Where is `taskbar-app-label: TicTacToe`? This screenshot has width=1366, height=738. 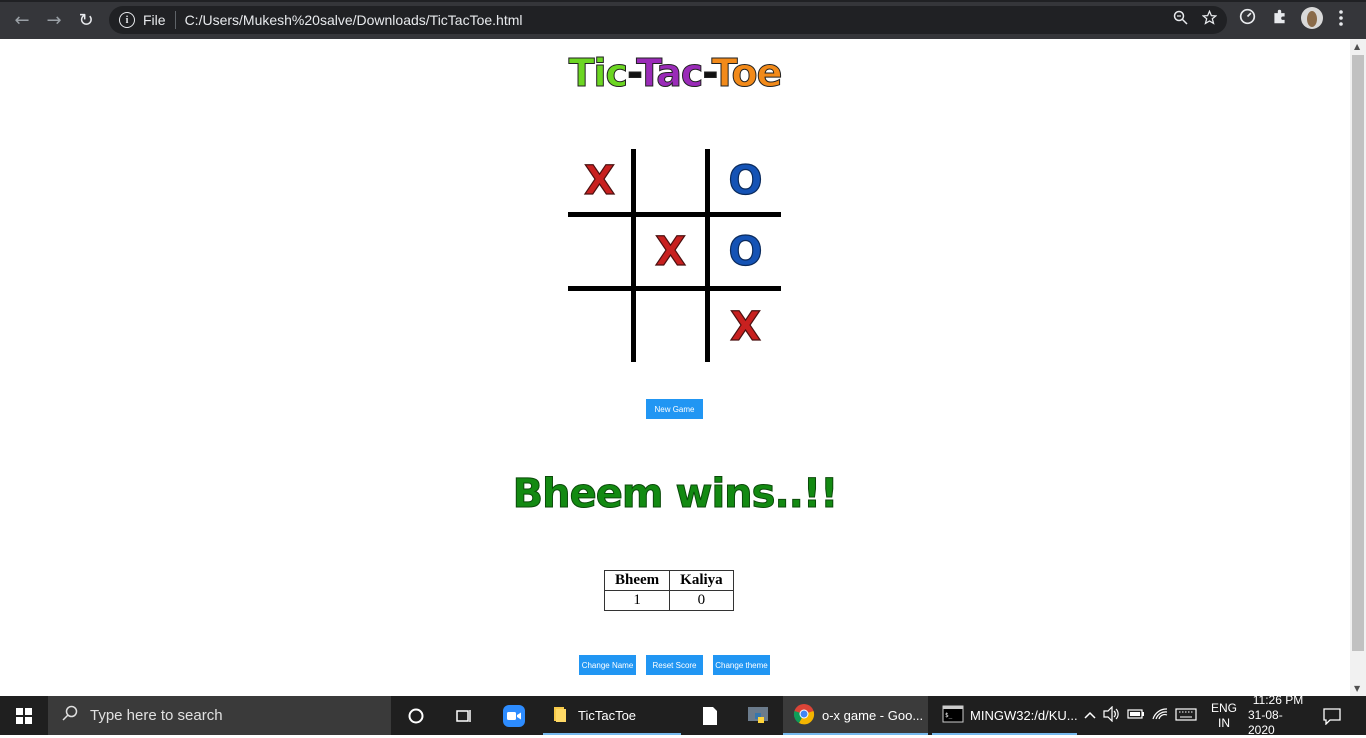
taskbar-app-label: TicTacToe is located at coordinates (607, 715).